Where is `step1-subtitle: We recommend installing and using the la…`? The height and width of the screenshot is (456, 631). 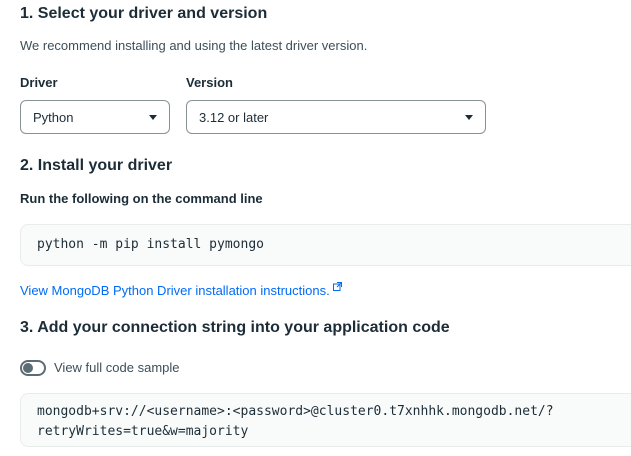 step1-subtitle: We recommend installing and using the la… is located at coordinates (194, 45).